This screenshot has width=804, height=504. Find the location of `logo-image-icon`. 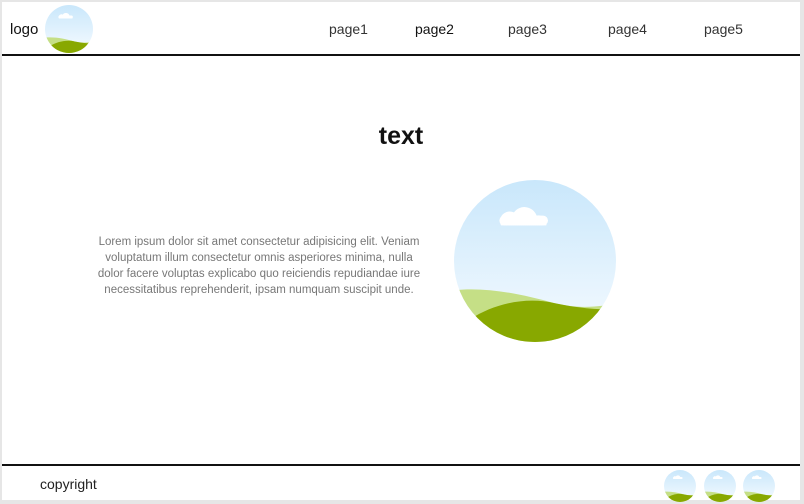

logo-image-icon is located at coordinates (69, 29).